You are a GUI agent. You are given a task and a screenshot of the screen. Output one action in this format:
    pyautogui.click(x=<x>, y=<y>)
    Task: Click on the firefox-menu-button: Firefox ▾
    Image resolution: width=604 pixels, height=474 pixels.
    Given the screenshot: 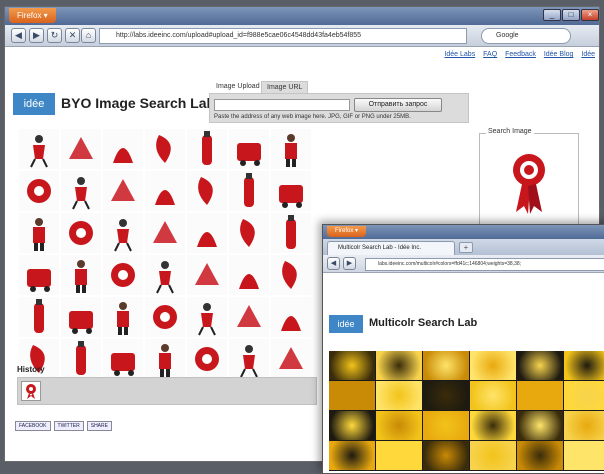 What is the action you would take?
    pyautogui.click(x=32, y=15)
    